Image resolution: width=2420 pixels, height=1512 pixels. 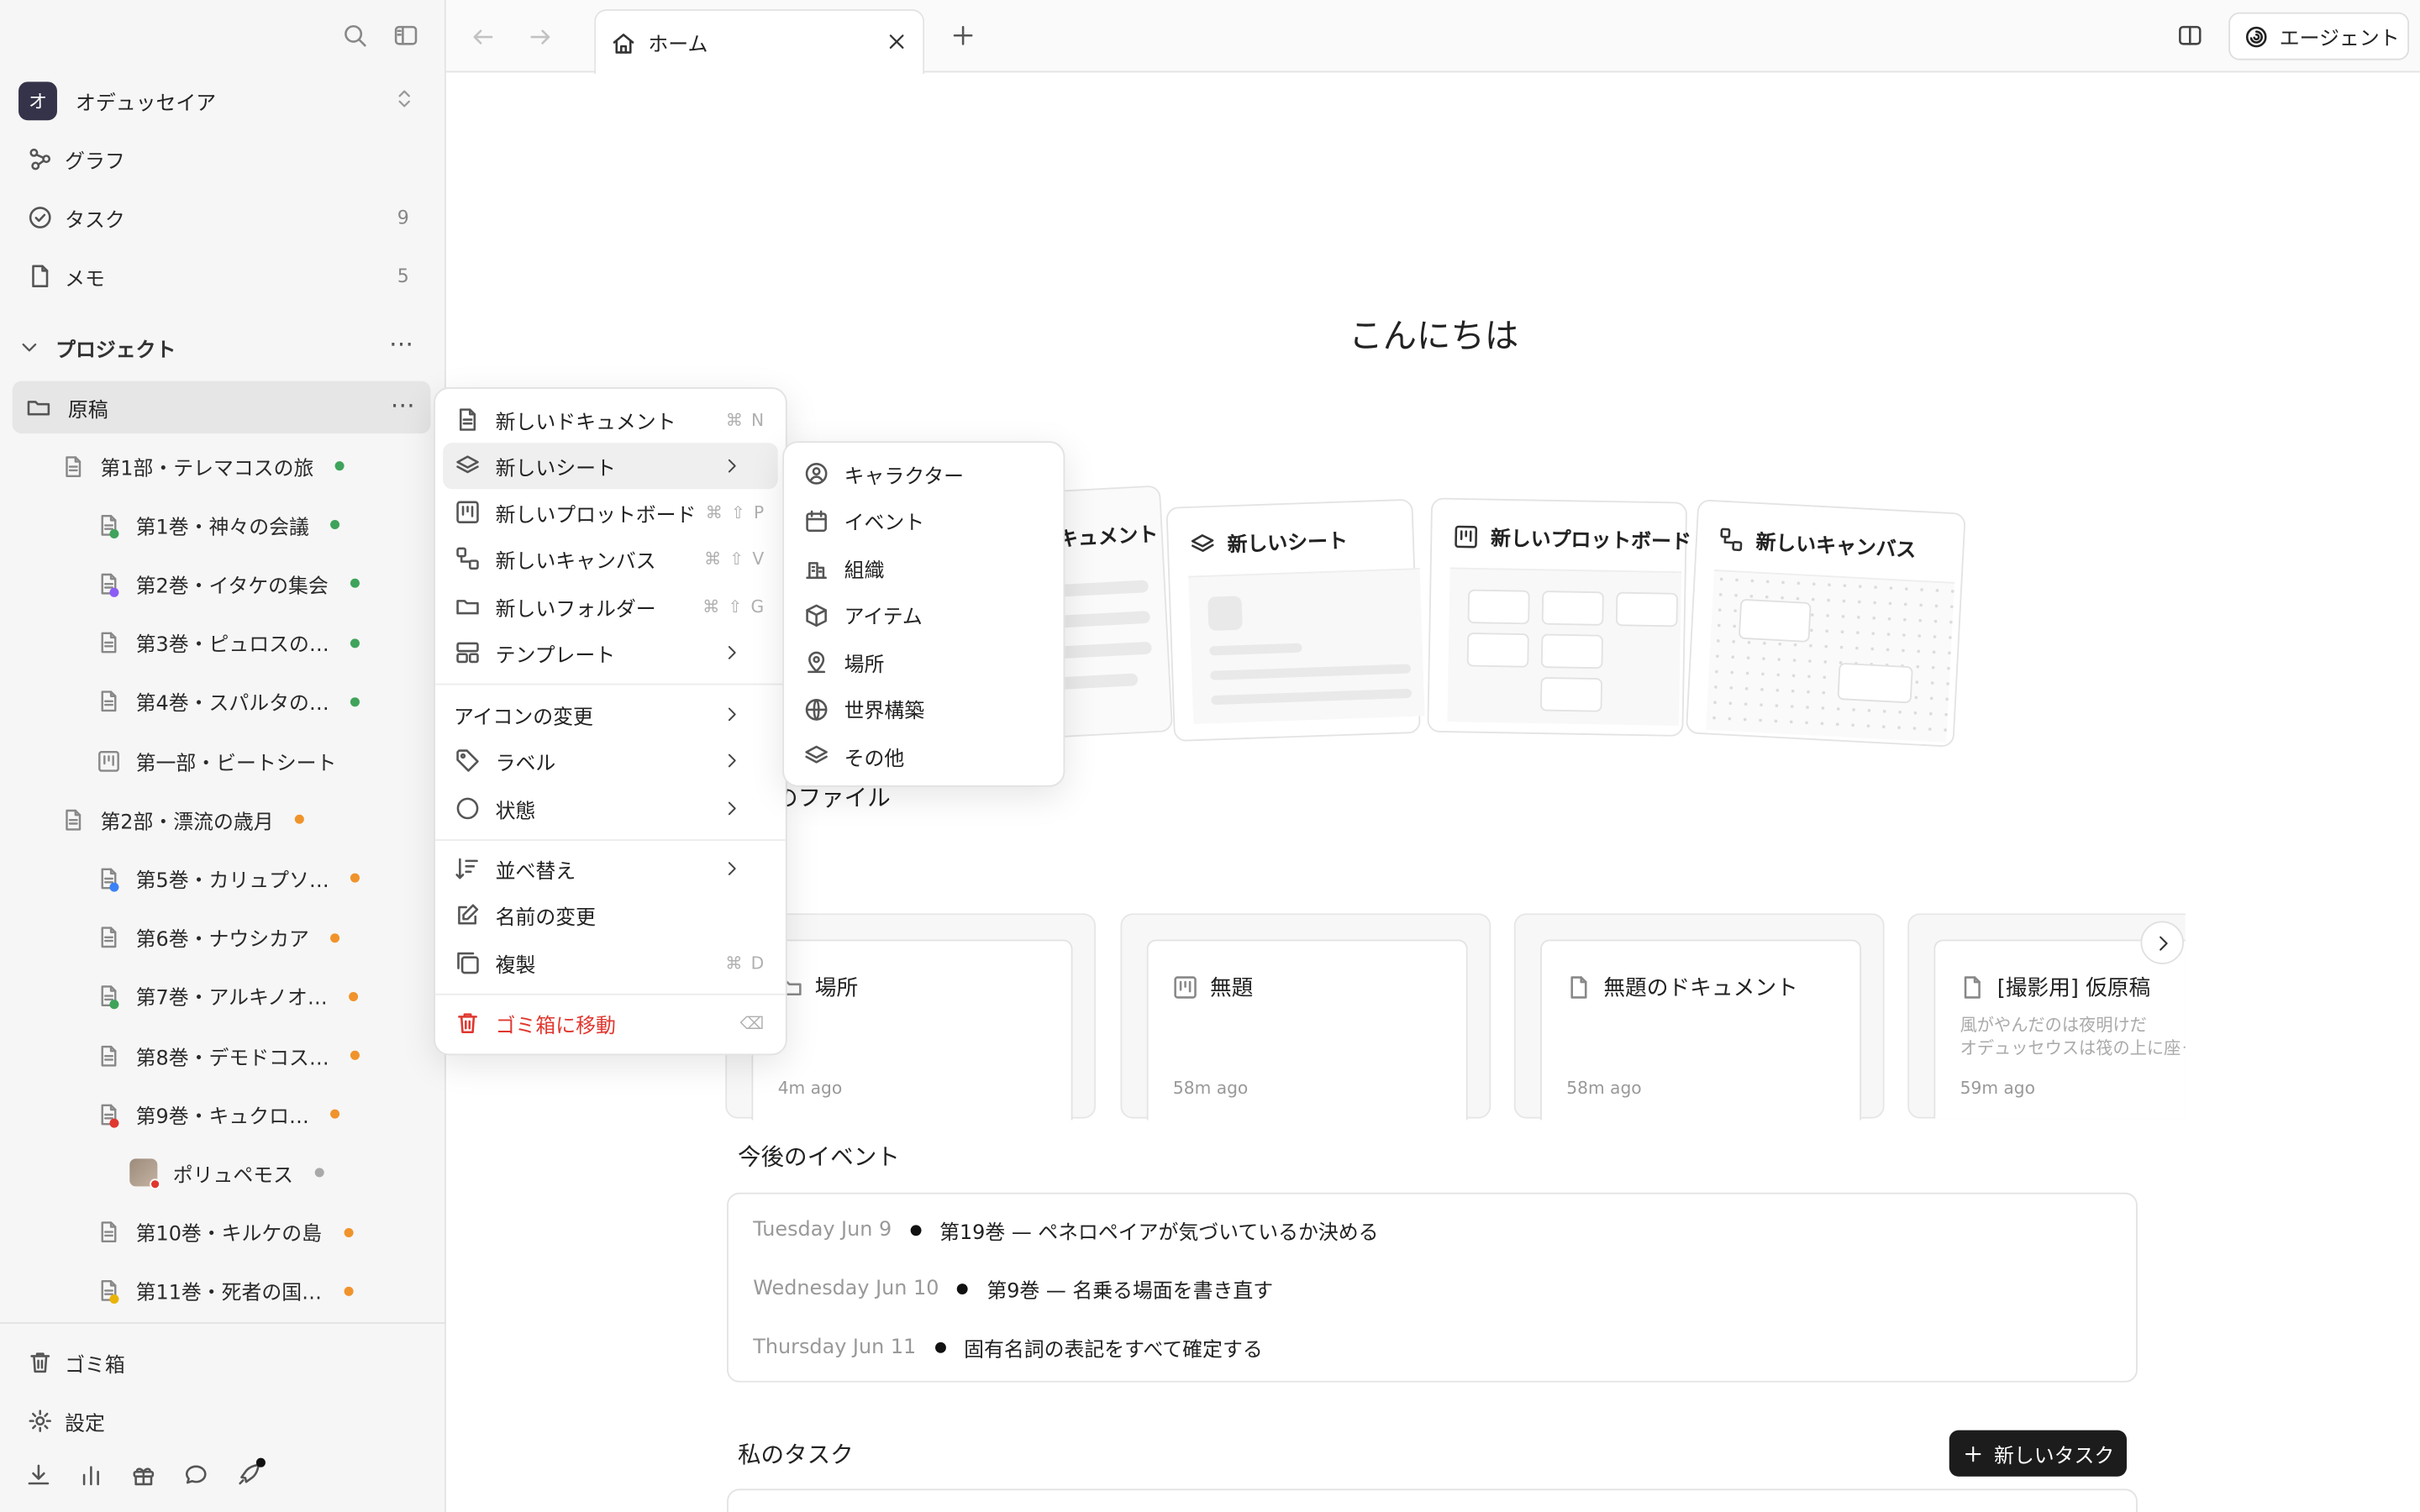 I want to click on close-tab-icon, so click(x=897, y=42).